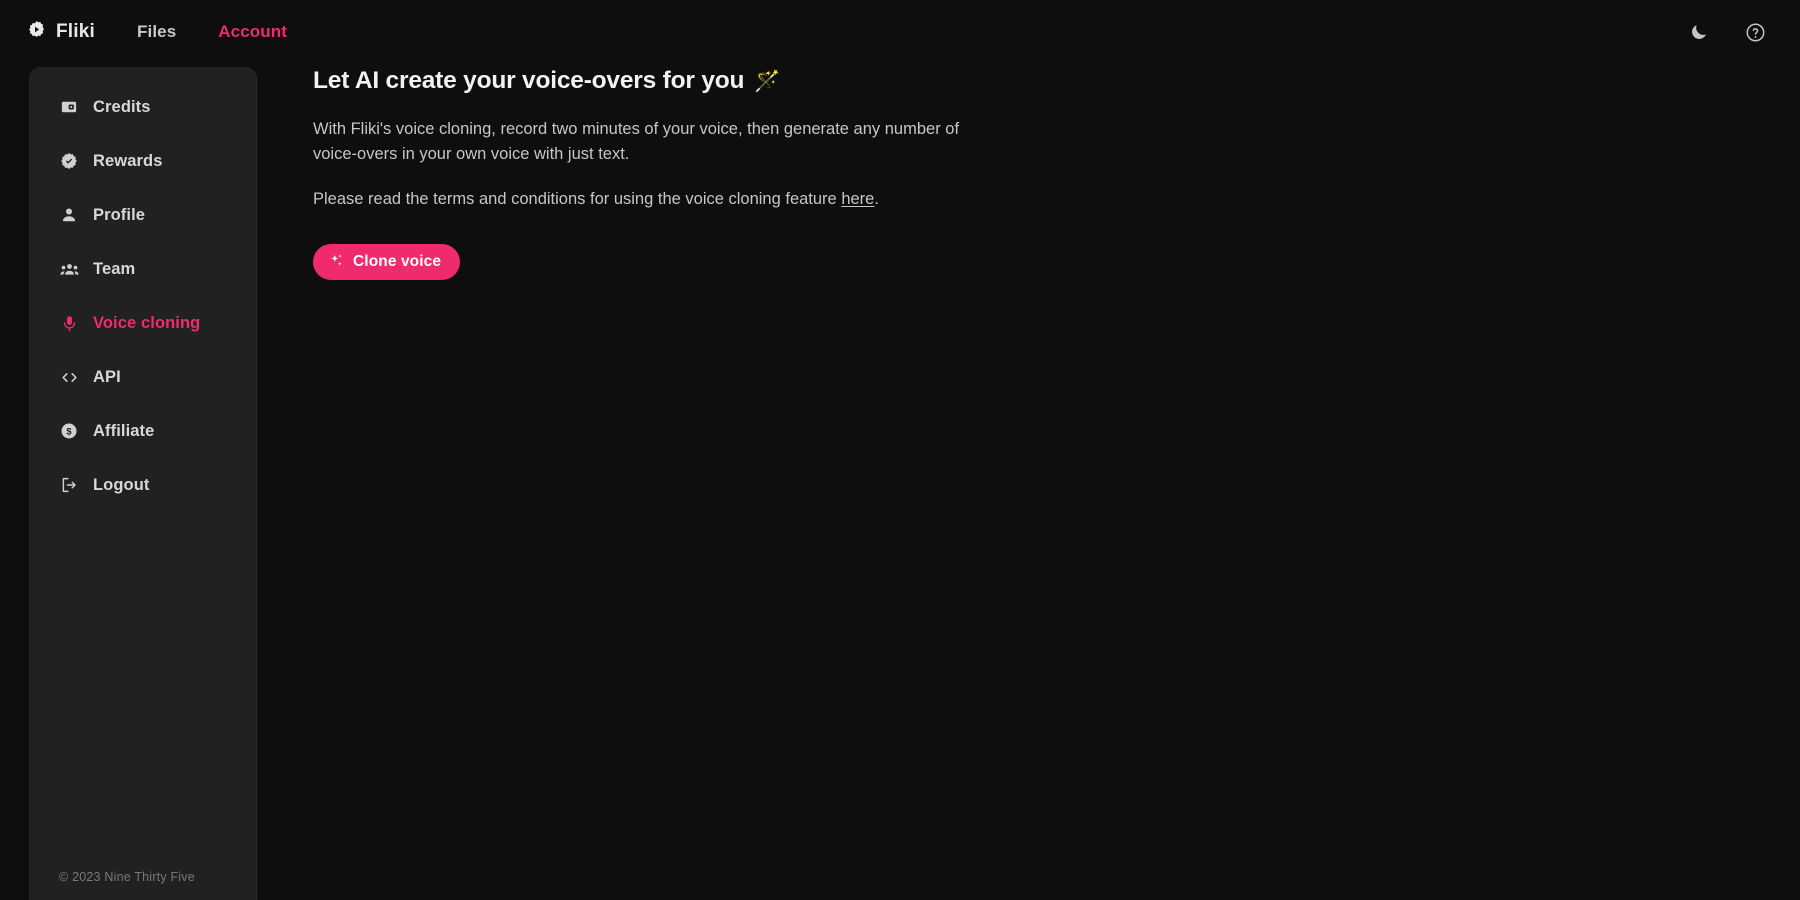 This screenshot has height=900, width=1800. What do you see at coordinates (397, 262) in the screenshot?
I see `clone-voice-label: Clone voice` at bounding box center [397, 262].